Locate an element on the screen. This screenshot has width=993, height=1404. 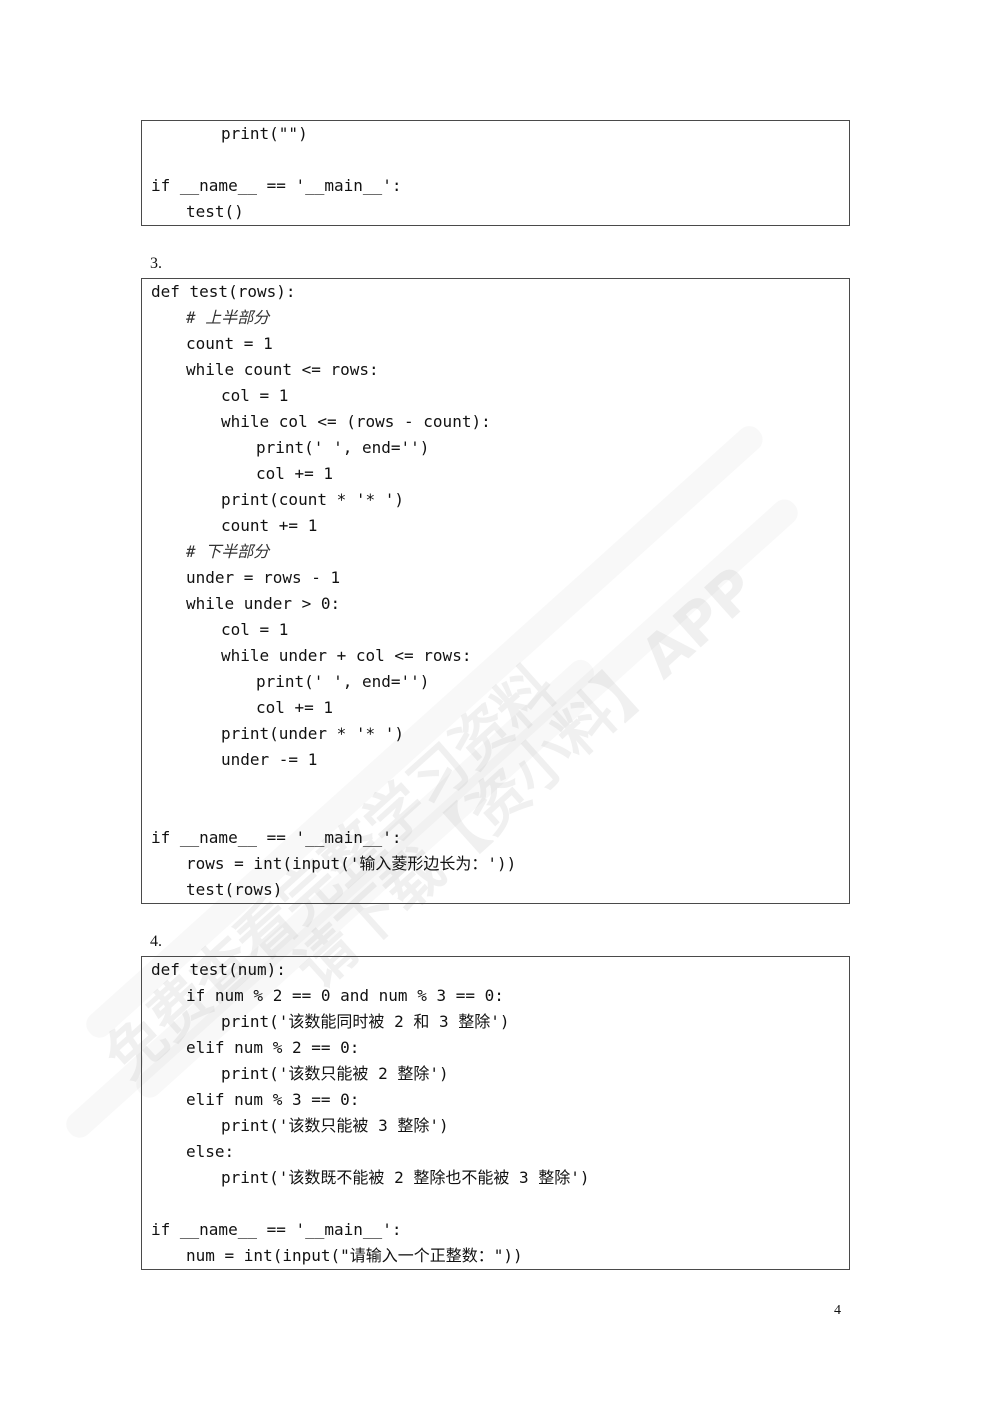
code-line: elif num % 2 == 0: is located at coordinates (273, 1047).